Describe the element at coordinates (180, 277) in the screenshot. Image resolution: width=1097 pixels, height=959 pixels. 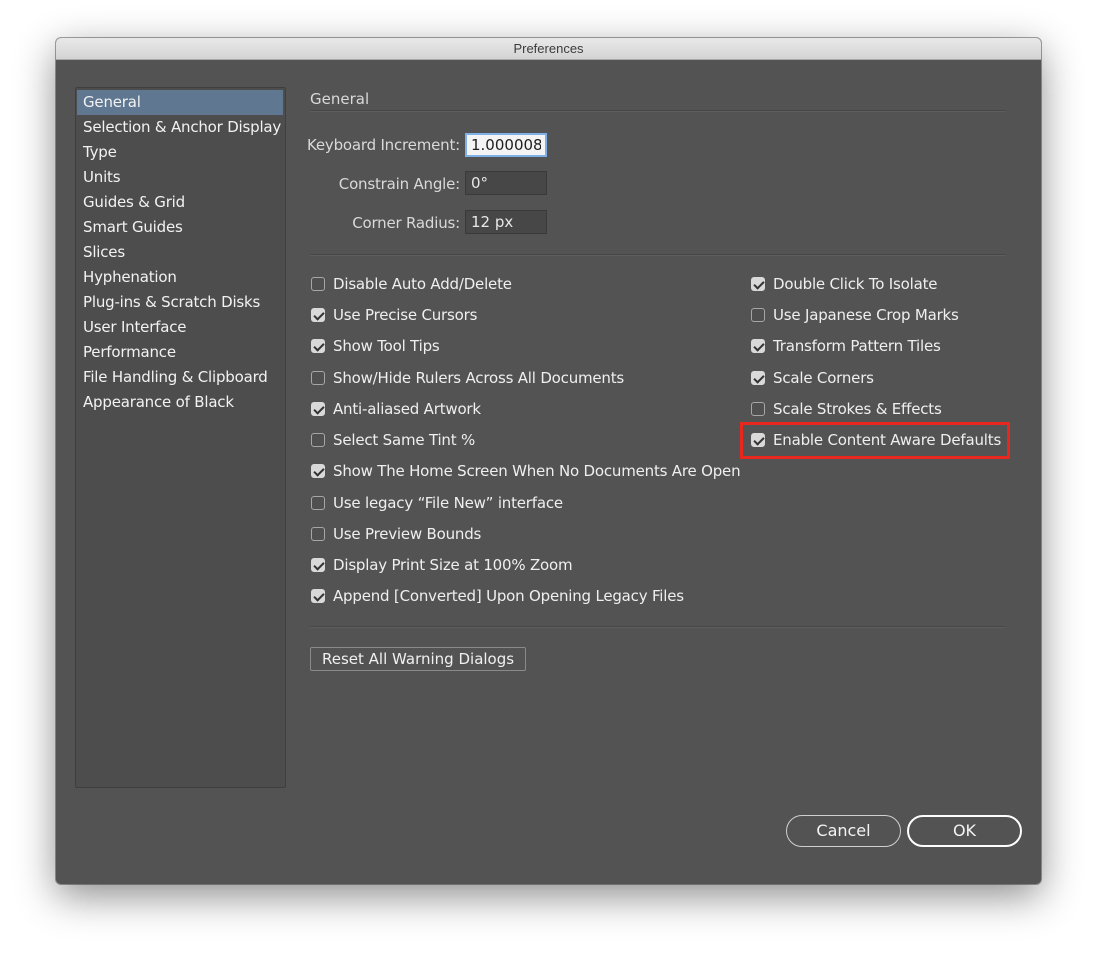
I see `sidebar-item-hyphenation: Hyphenation` at that location.